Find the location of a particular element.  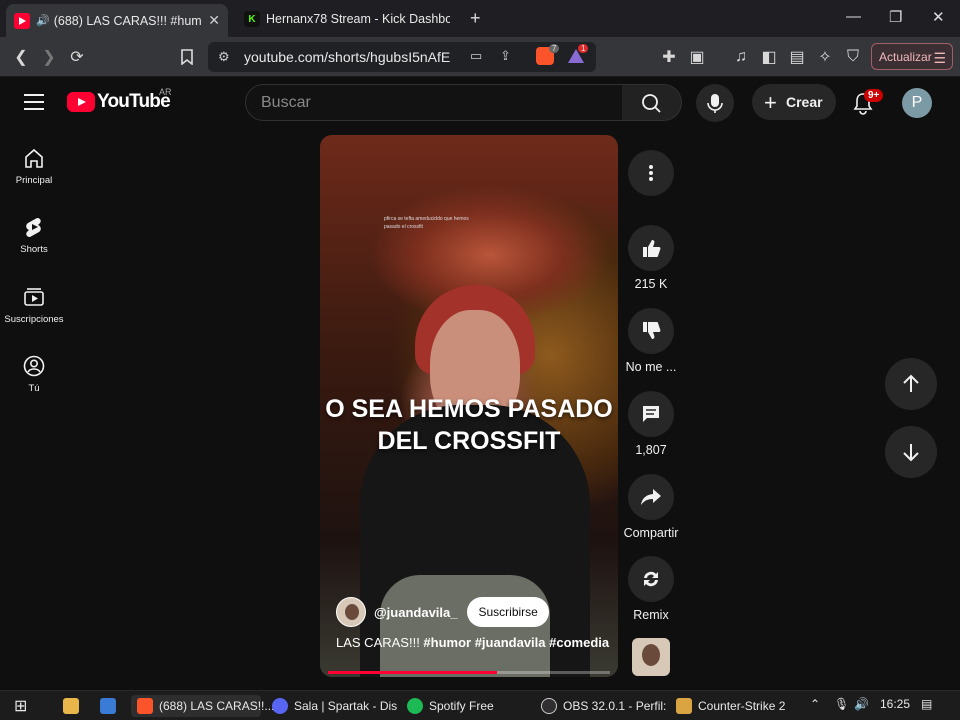

channel-avatar is located at coordinates (351, 612).